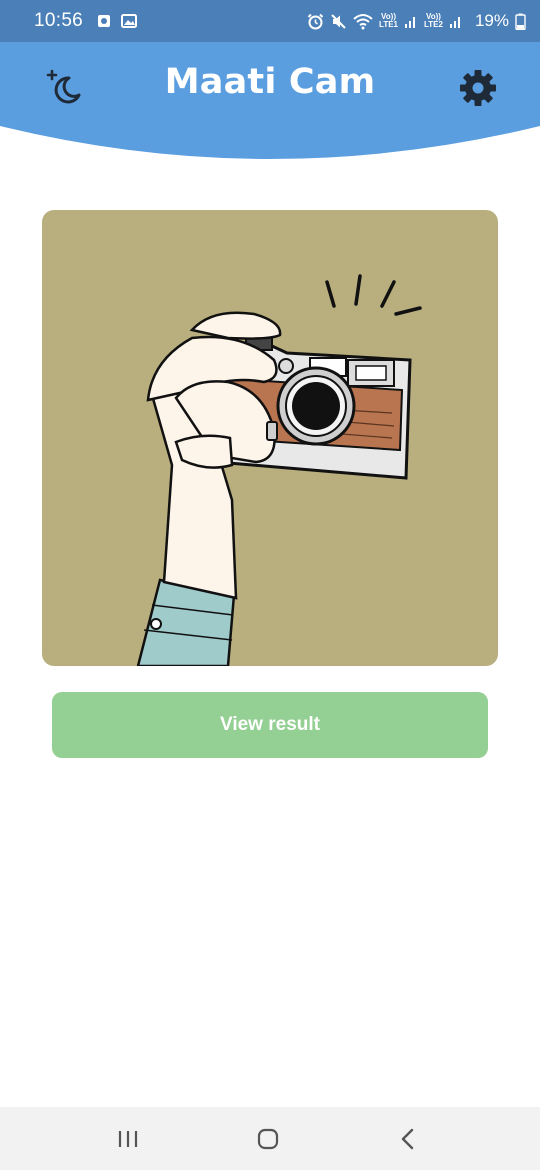 Image resolution: width=540 pixels, height=1170 pixels. I want to click on battery-icon, so click(520, 21).